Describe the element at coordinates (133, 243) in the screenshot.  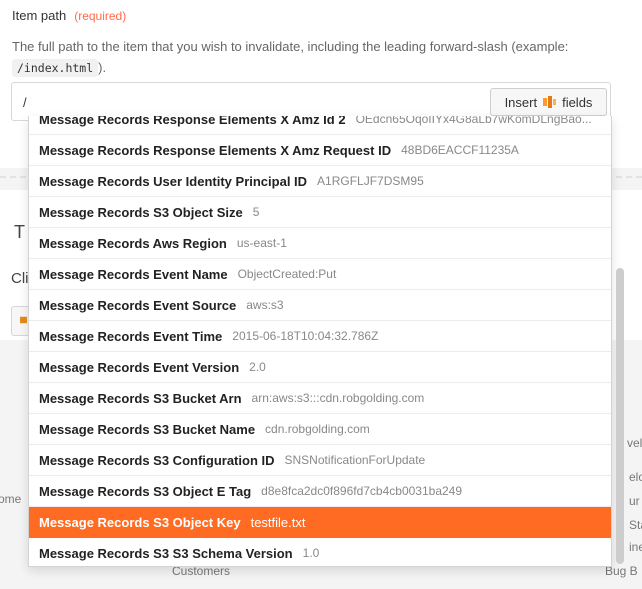
I see `option-label: Message Records Aws Region` at that location.